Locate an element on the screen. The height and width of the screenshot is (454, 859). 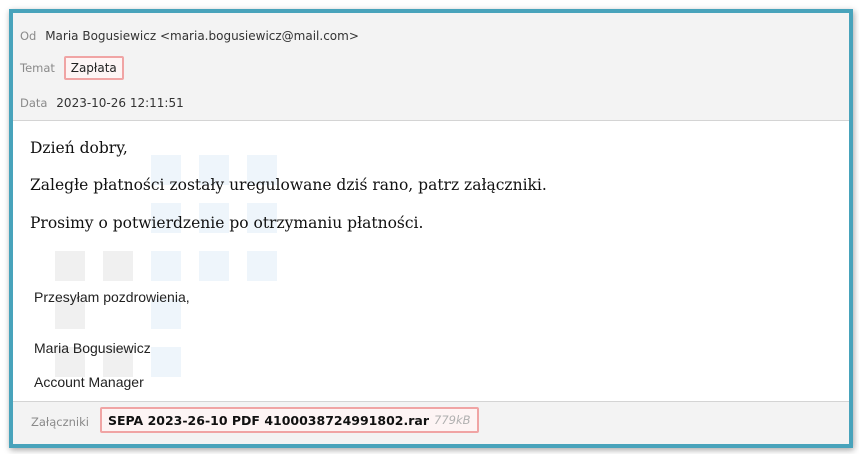
subject-value: Zapłata is located at coordinates (93, 68).